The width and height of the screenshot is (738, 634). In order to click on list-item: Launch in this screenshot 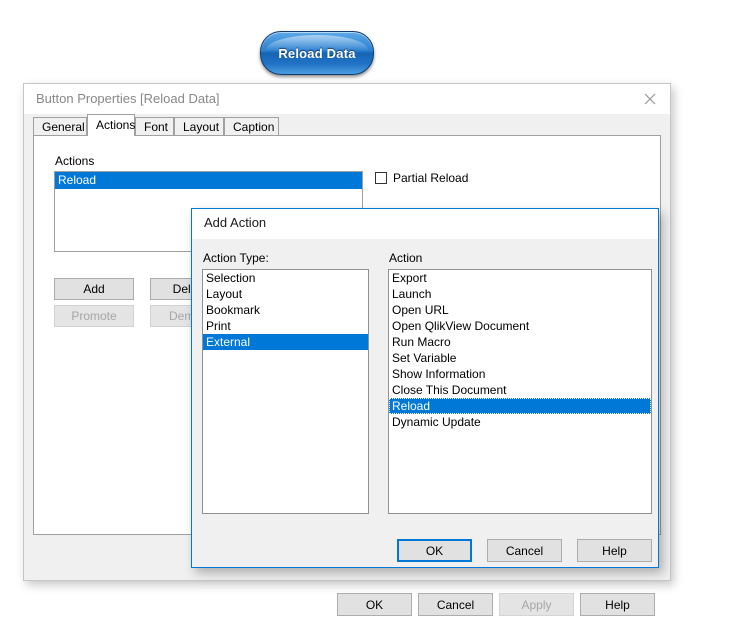, I will do `click(520, 294)`.